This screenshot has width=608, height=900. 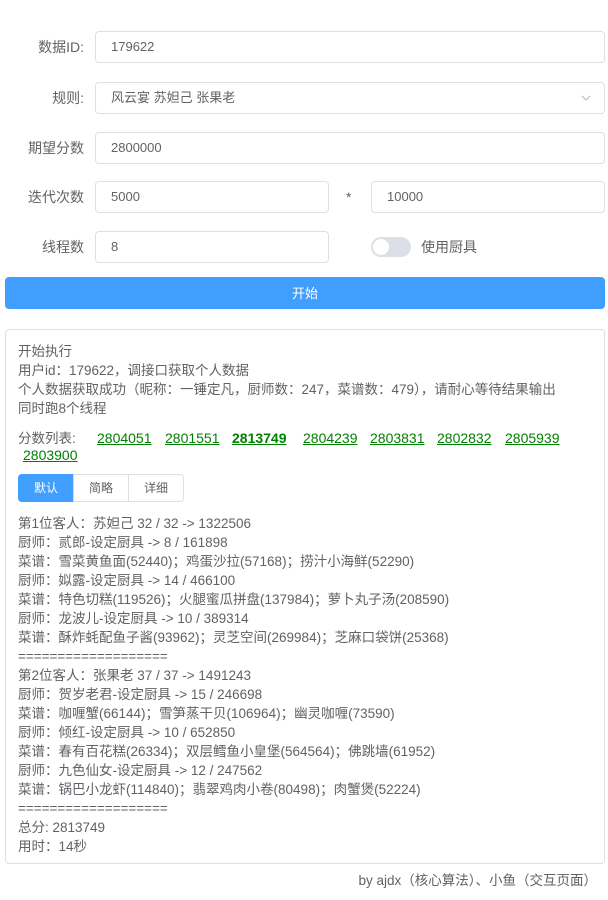 I want to click on result-line: 用时：14秒, so click(x=53, y=846).